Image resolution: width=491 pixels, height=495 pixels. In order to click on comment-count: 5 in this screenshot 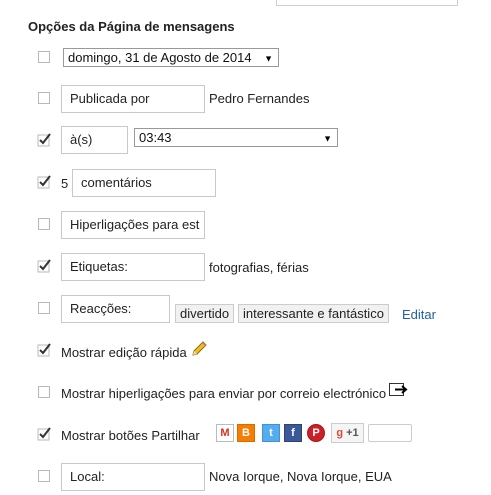, I will do `click(65, 183)`.